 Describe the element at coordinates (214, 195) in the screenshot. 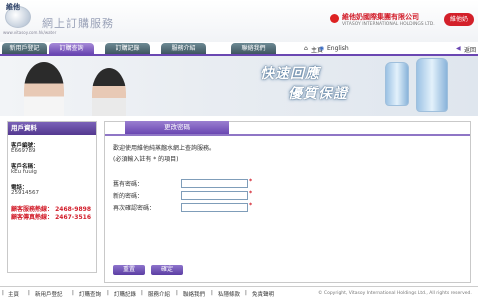

I see `new-password-input` at that location.